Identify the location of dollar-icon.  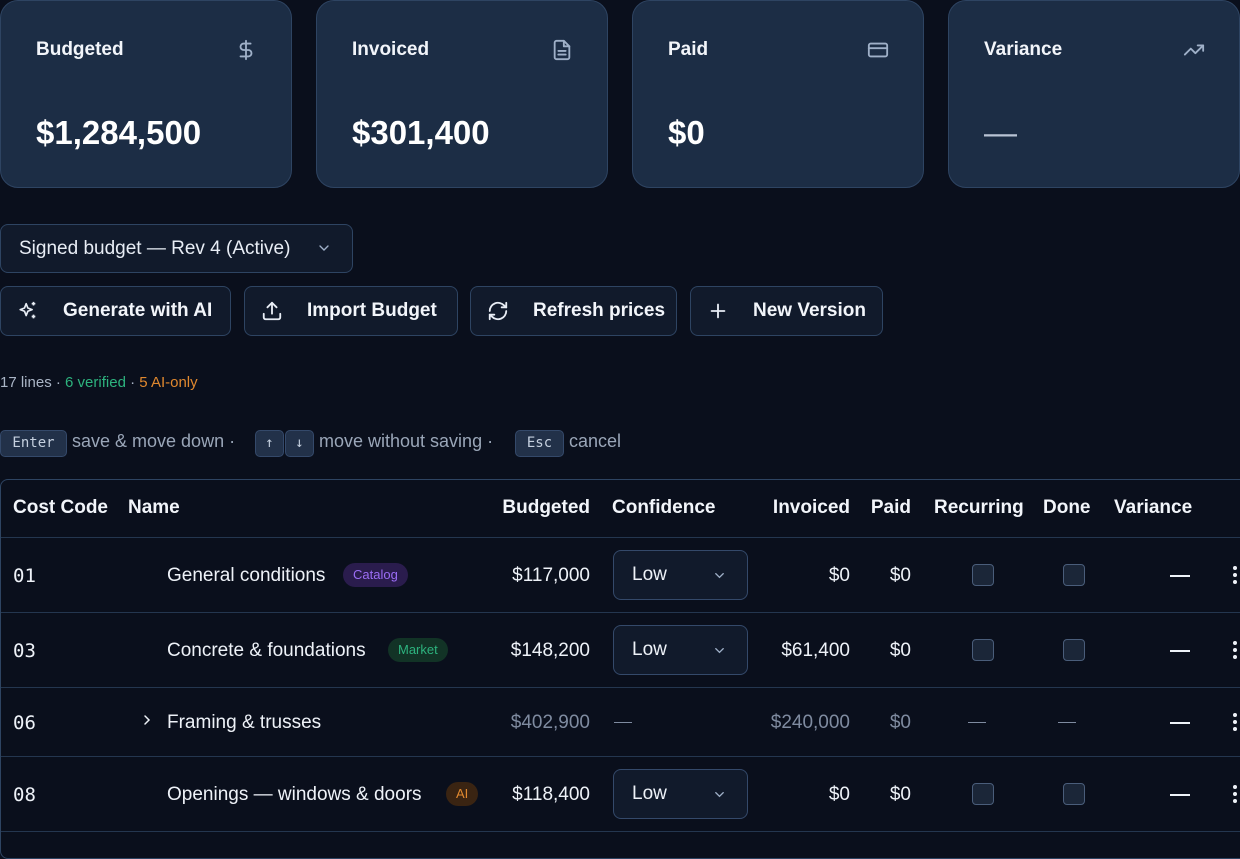
(246, 50).